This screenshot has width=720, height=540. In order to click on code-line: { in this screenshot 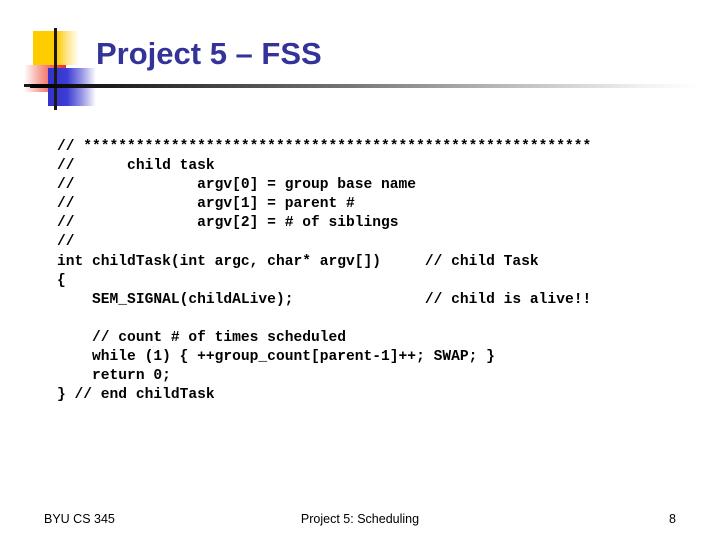, I will do `click(61, 280)`.